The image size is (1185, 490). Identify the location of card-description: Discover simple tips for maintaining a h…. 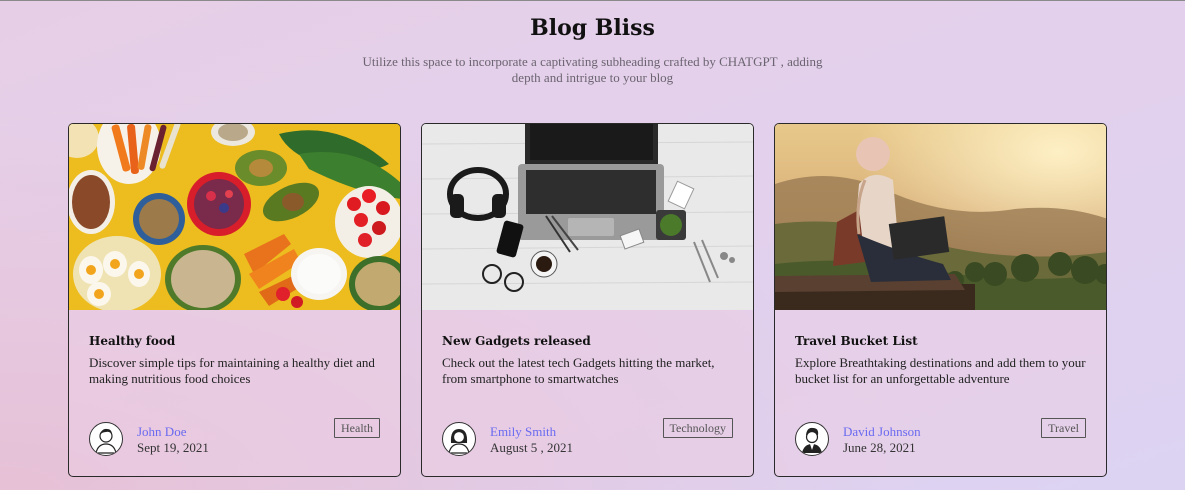
(232, 370).